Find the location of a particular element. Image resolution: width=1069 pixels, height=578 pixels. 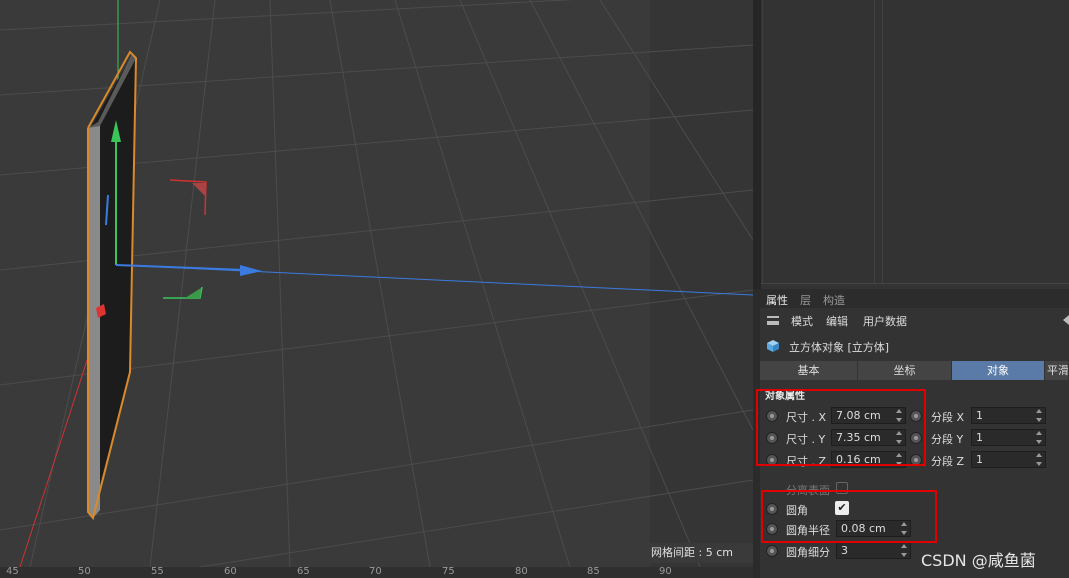

param-label: 尺寸 . Z is located at coordinates (806, 461).